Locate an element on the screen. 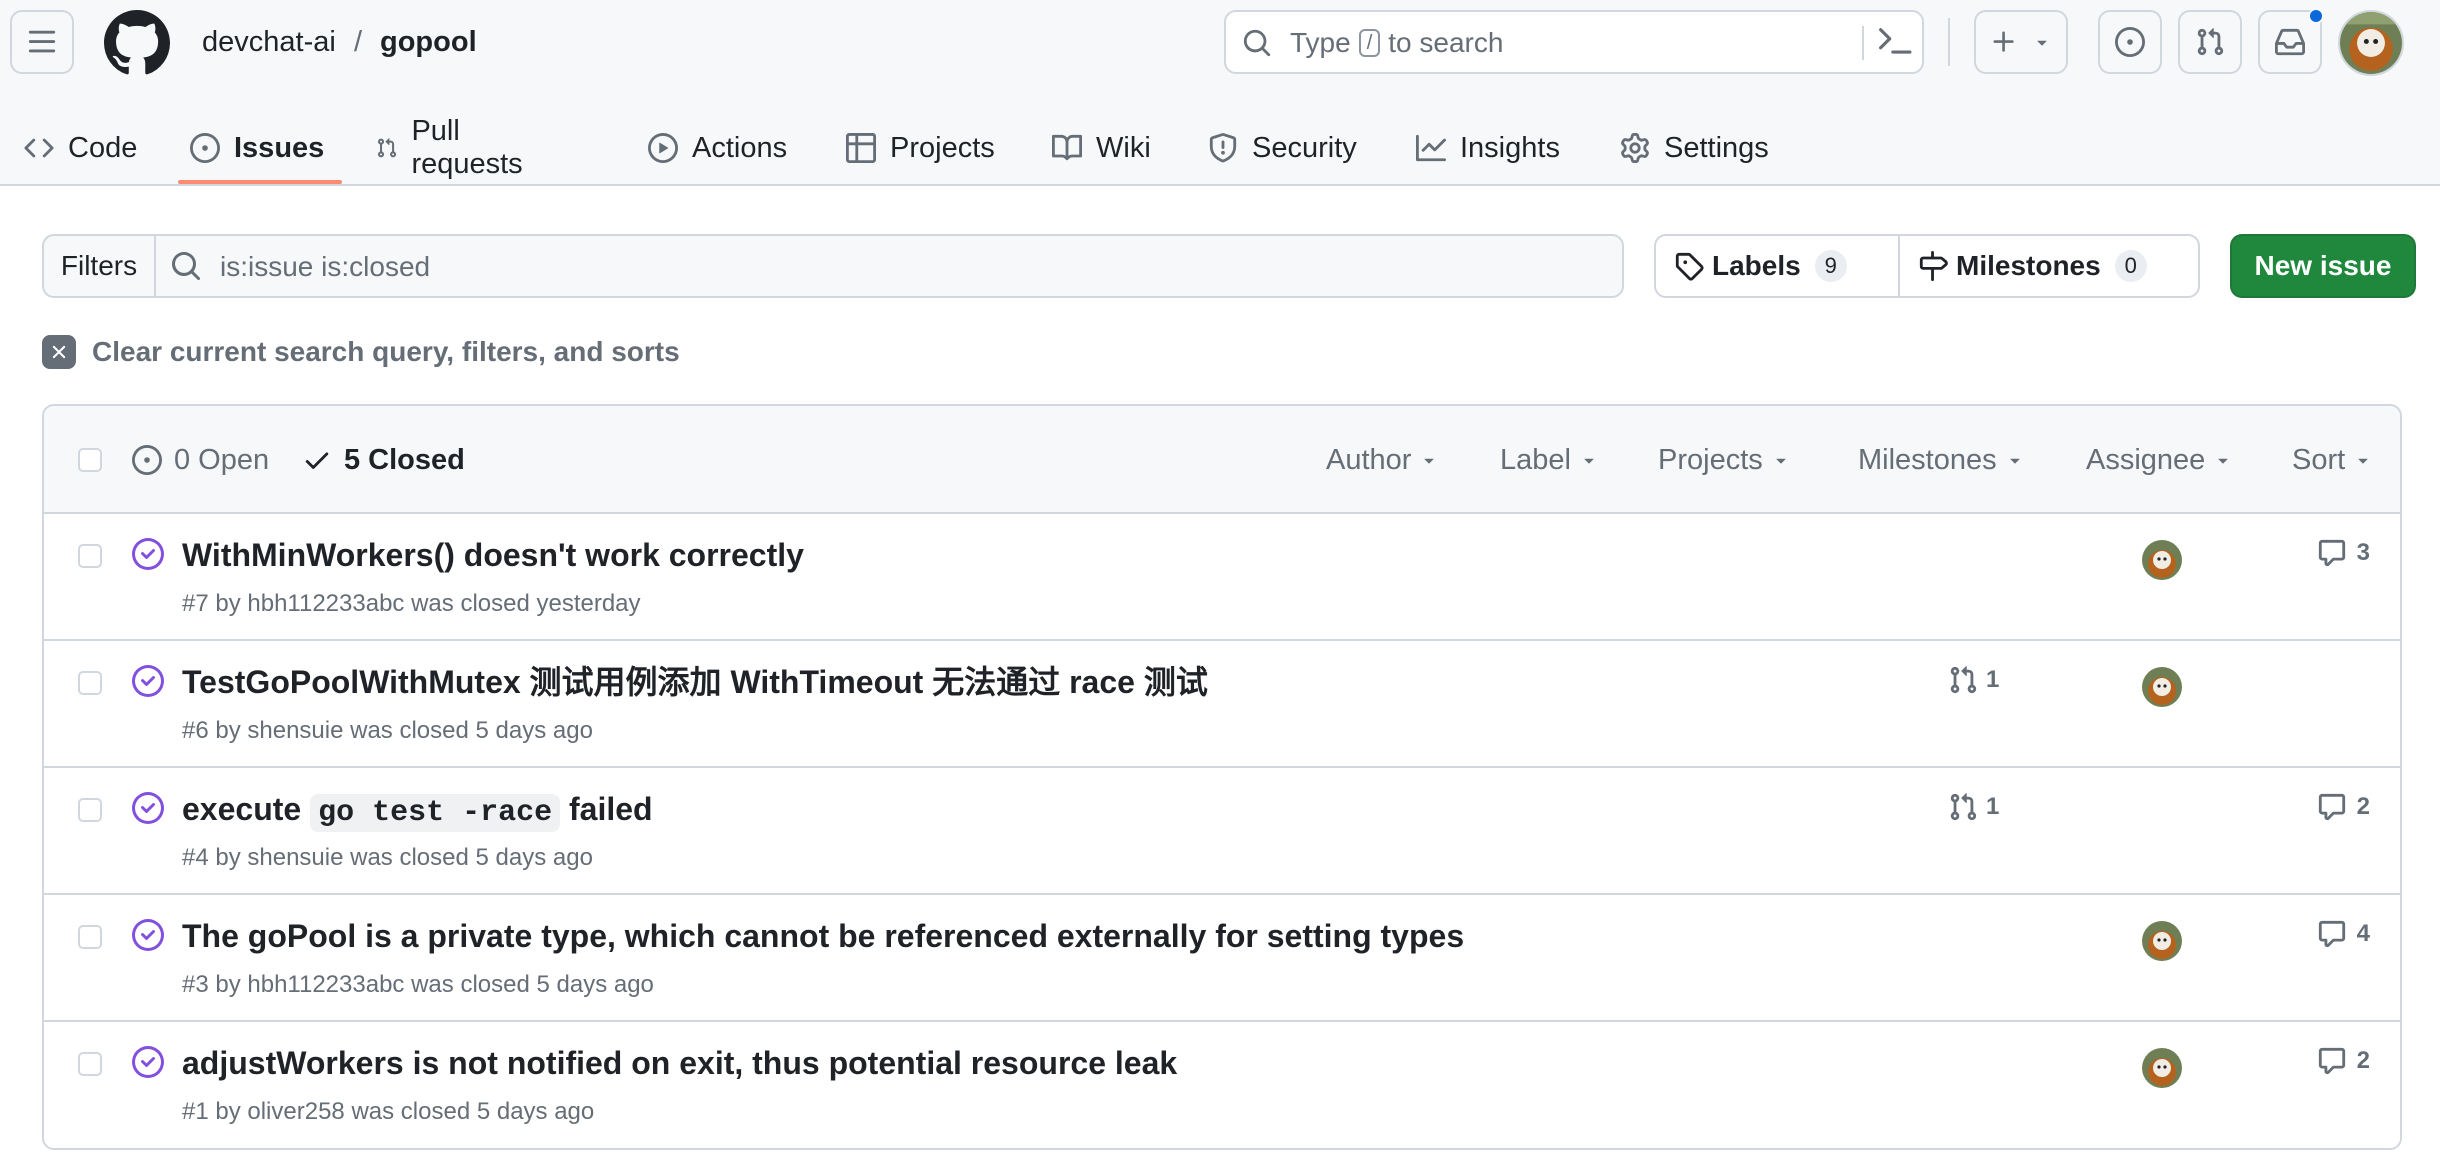  global-search-input: Type / to search is located at coordinates (1574, 42).